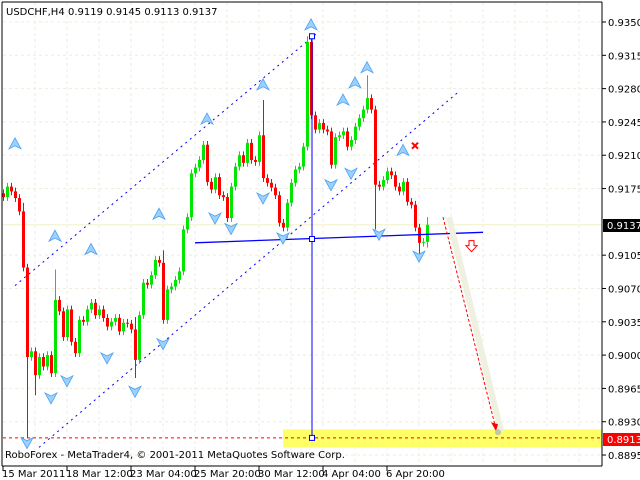 Image resolution: width=640 pixels, height=480 pixels. I want to click on time-tick-label: 15 Mar 2011, so click(33, 474).